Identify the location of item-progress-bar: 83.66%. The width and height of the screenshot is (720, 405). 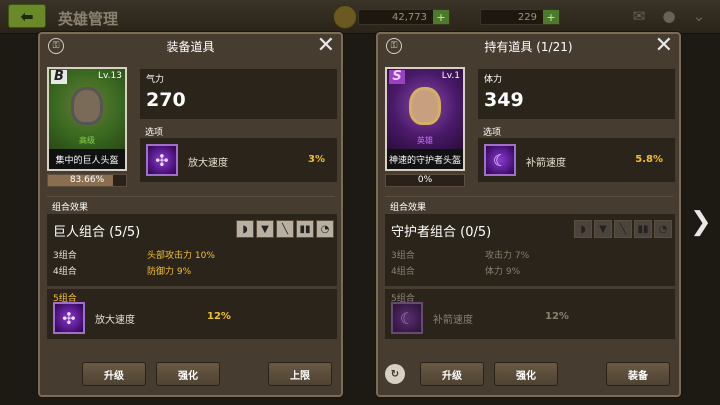
(87, 180).